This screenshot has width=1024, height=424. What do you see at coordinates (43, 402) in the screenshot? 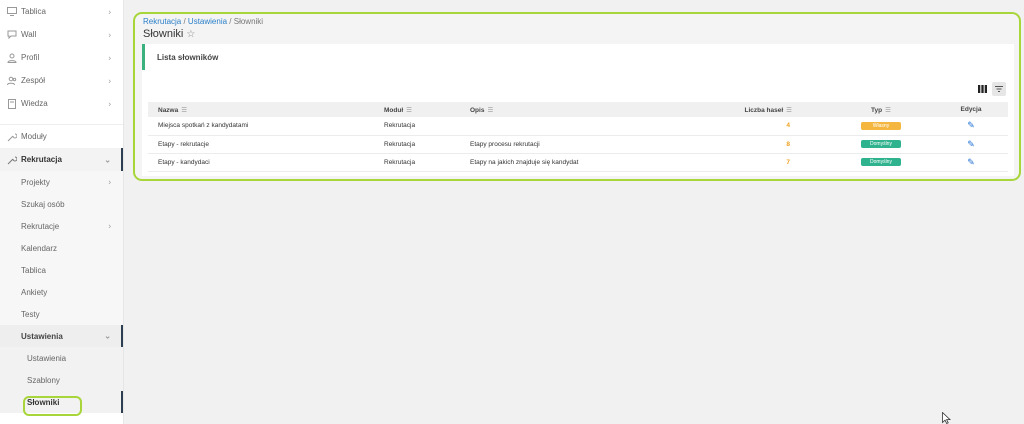
I see `sidebar-item-label: Słowniki` at bounding box center [43, 402].